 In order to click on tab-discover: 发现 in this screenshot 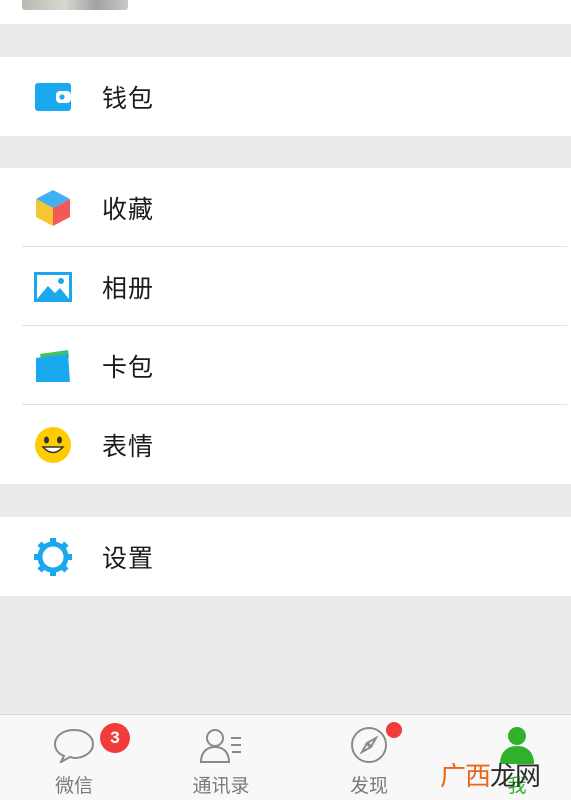, I will do `click(369, 757)`.